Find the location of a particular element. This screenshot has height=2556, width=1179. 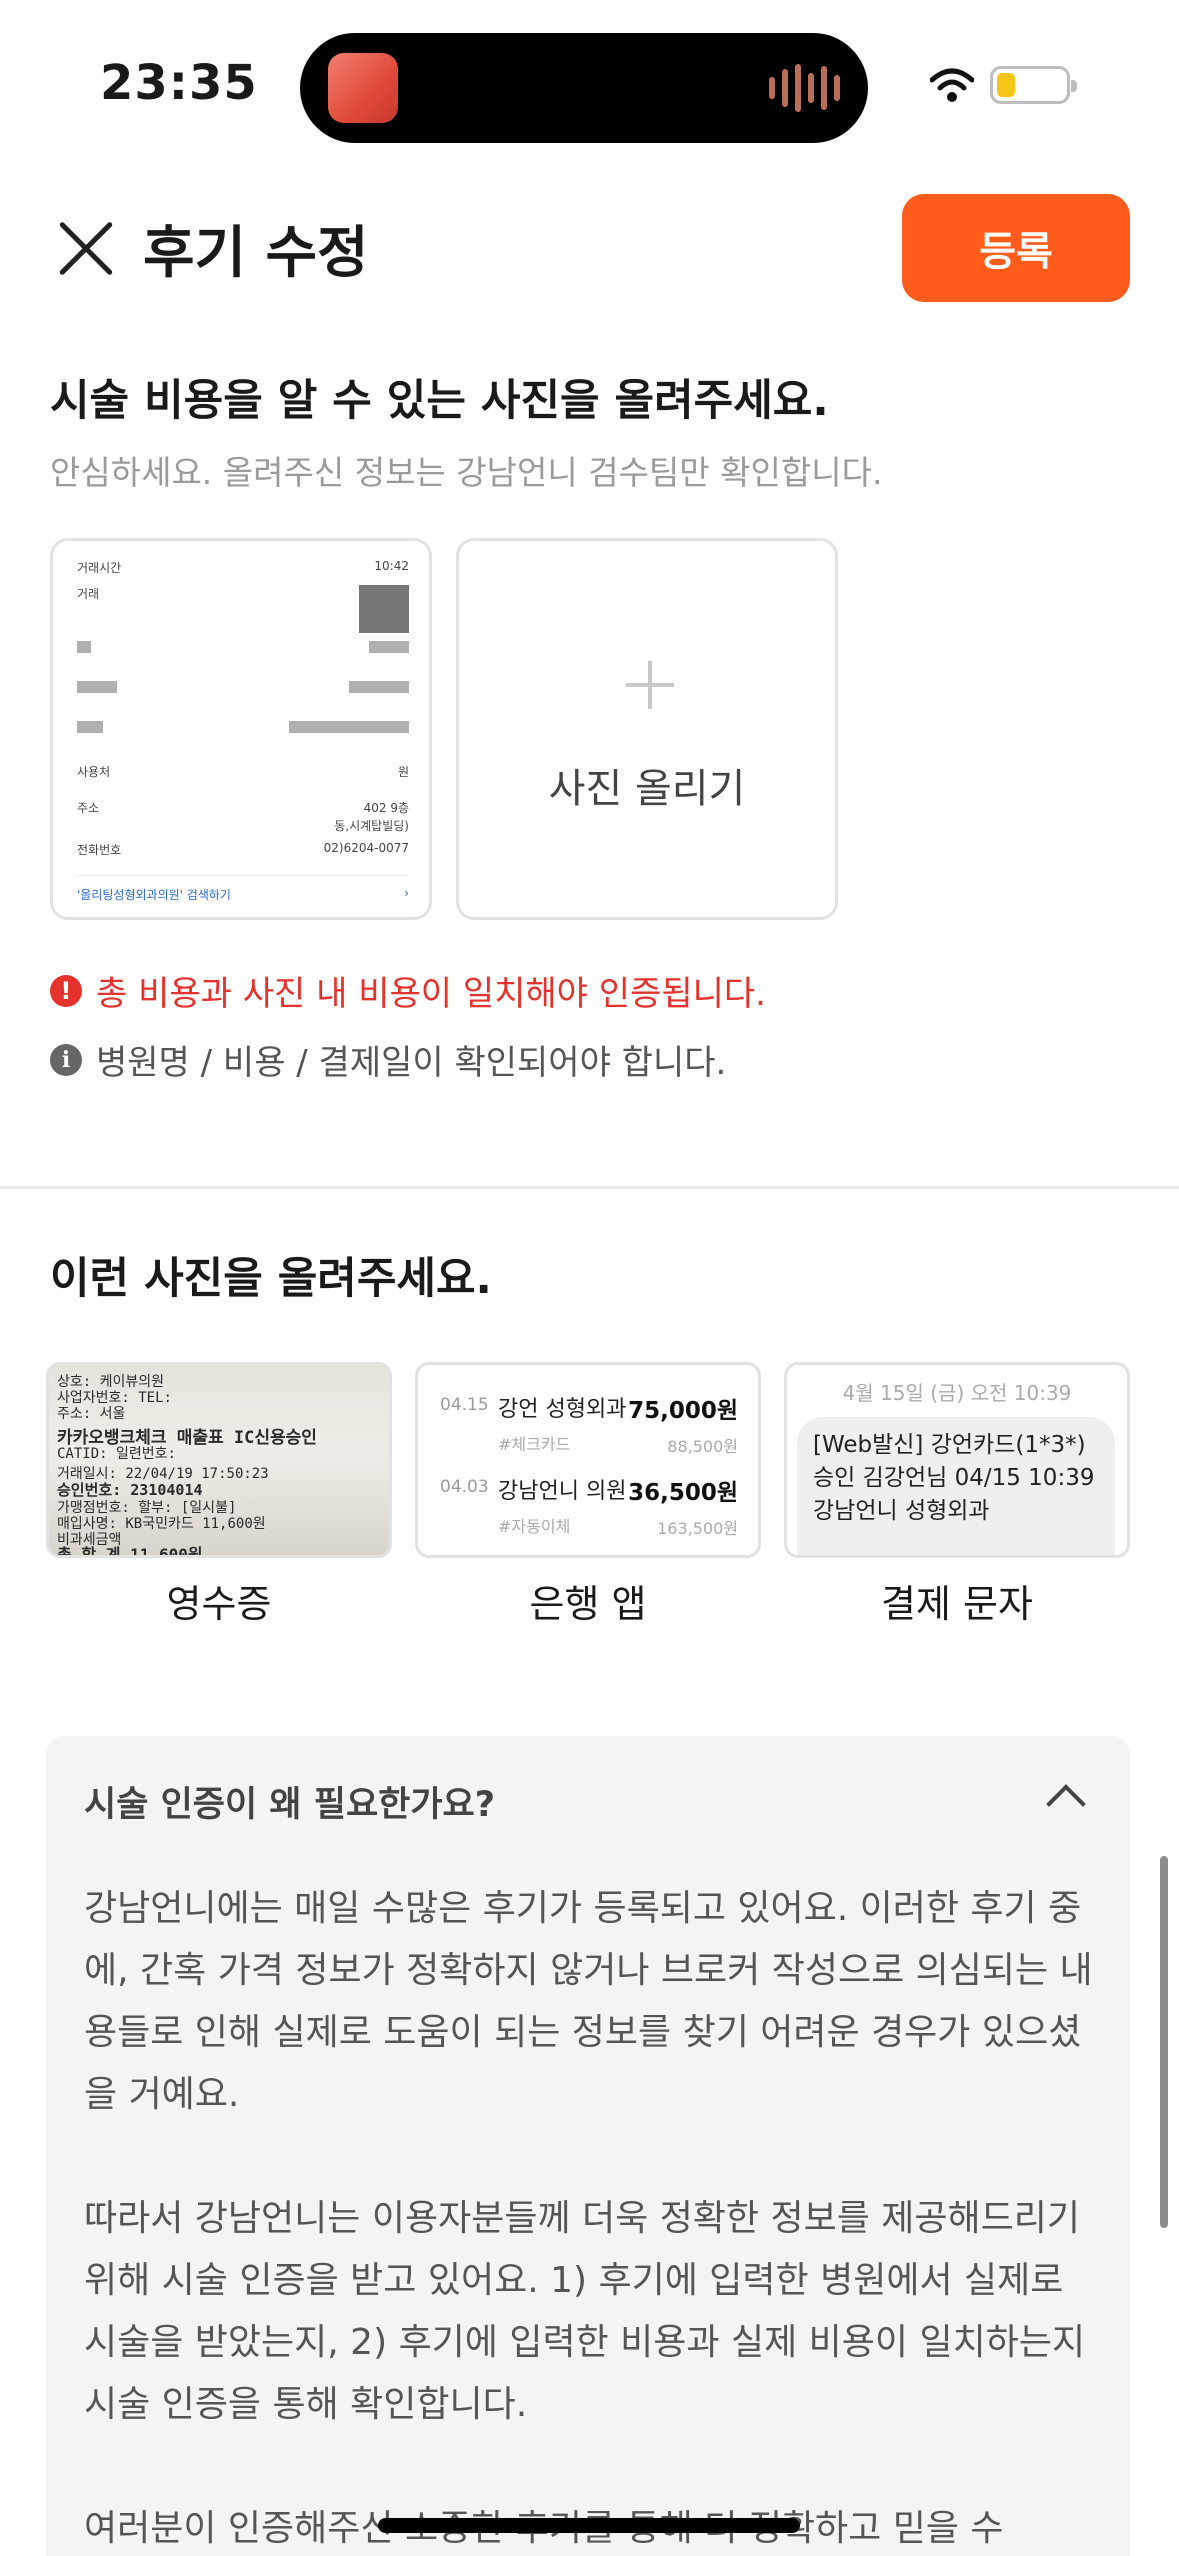

receipt-search-link-text: '올리팅성형외과의원' 검색하기 is located at coordinates (154, 895).